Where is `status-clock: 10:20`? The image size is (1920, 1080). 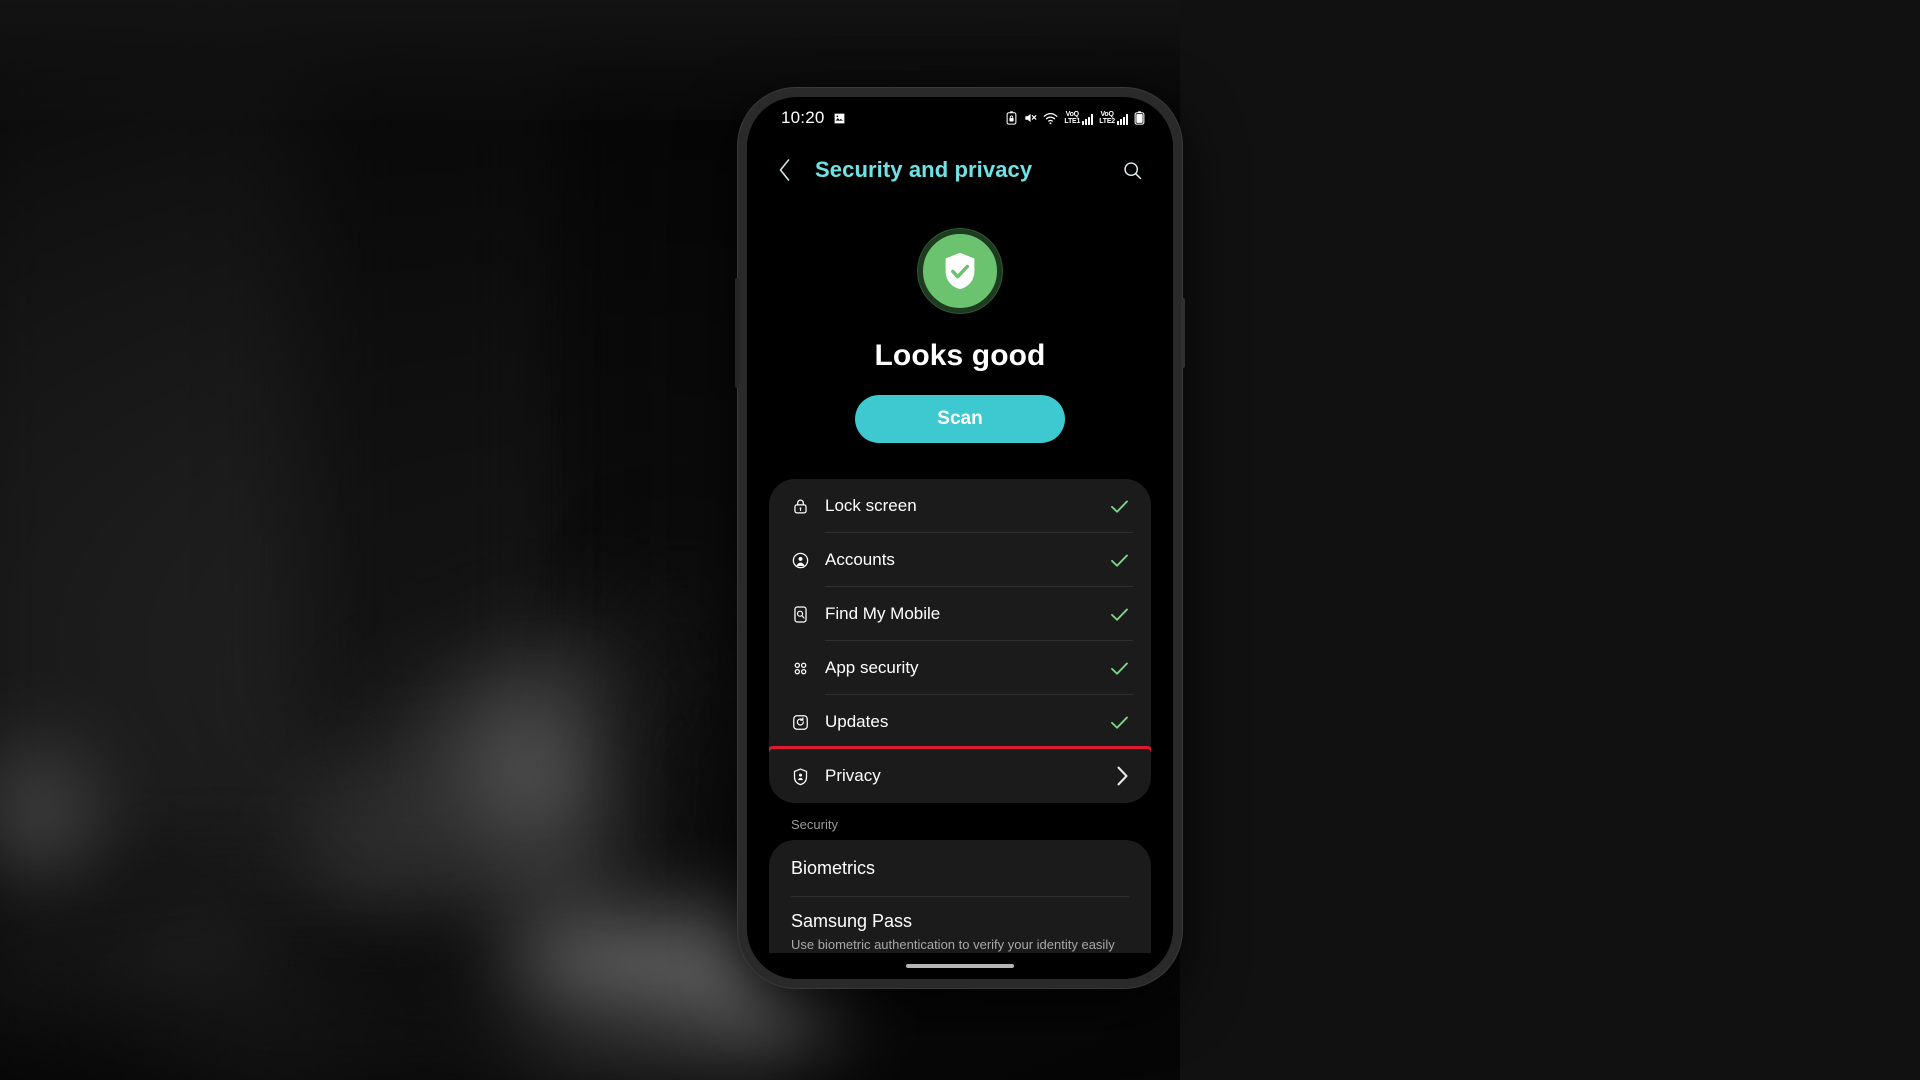
status-clock: 10:20 is located at coordinates (803, 117).